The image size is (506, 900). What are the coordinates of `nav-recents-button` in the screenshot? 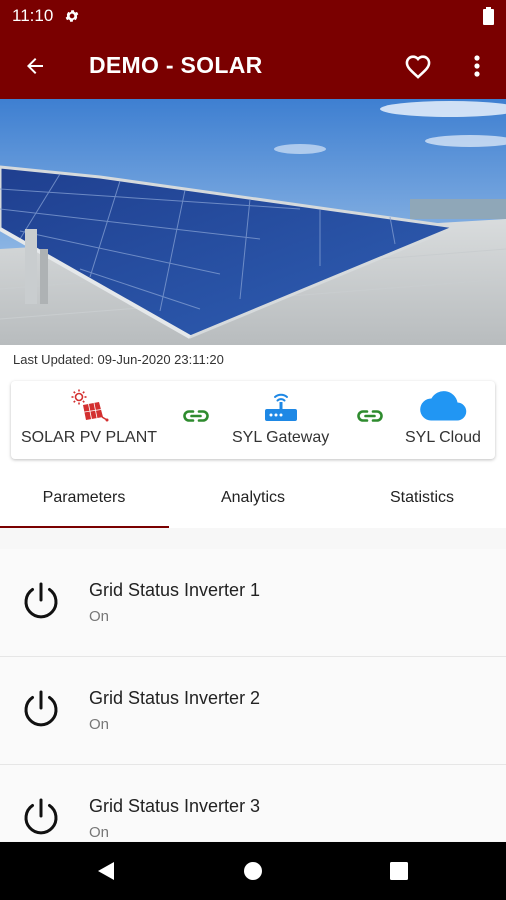 It's located at (399, 871).